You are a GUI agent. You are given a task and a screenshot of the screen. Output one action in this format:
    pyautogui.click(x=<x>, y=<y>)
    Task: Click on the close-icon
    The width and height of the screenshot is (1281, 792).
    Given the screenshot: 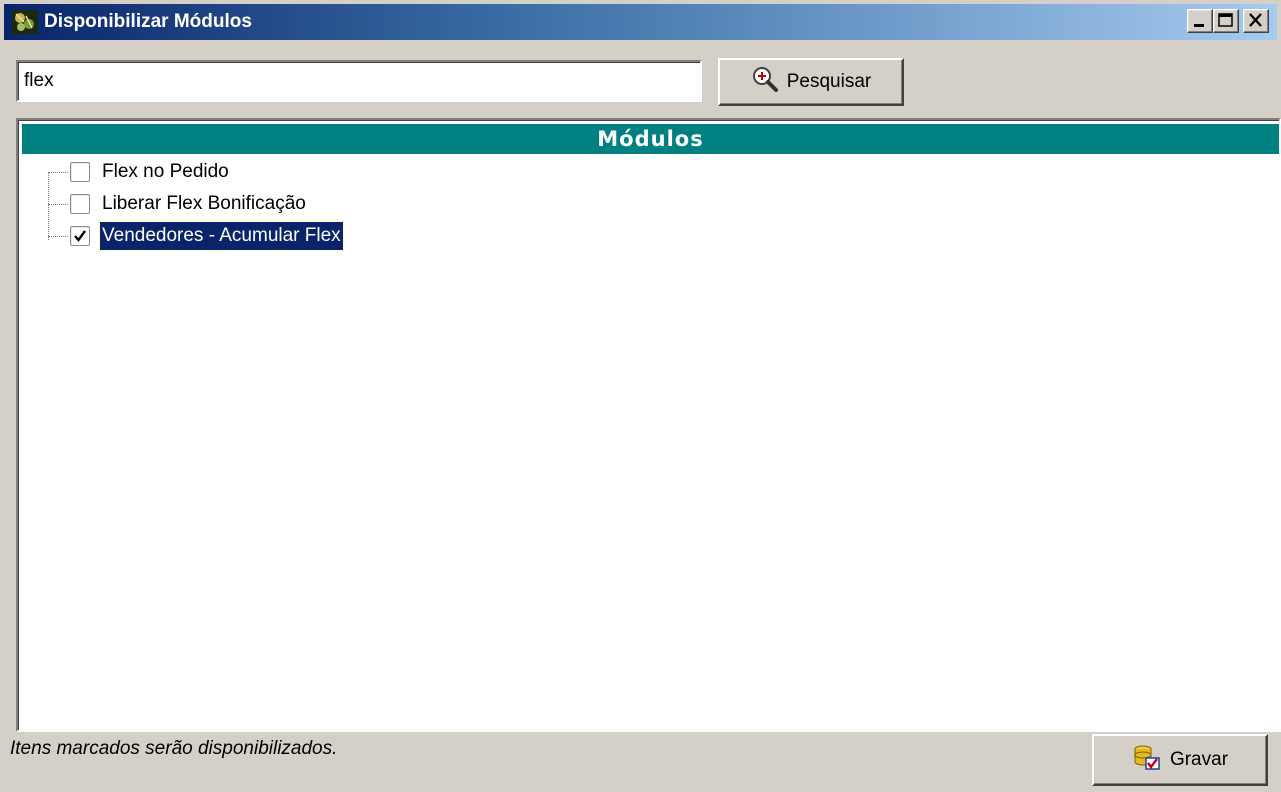 What is the action you would take?
    pyautogui.click(x=1255, y=20)
    